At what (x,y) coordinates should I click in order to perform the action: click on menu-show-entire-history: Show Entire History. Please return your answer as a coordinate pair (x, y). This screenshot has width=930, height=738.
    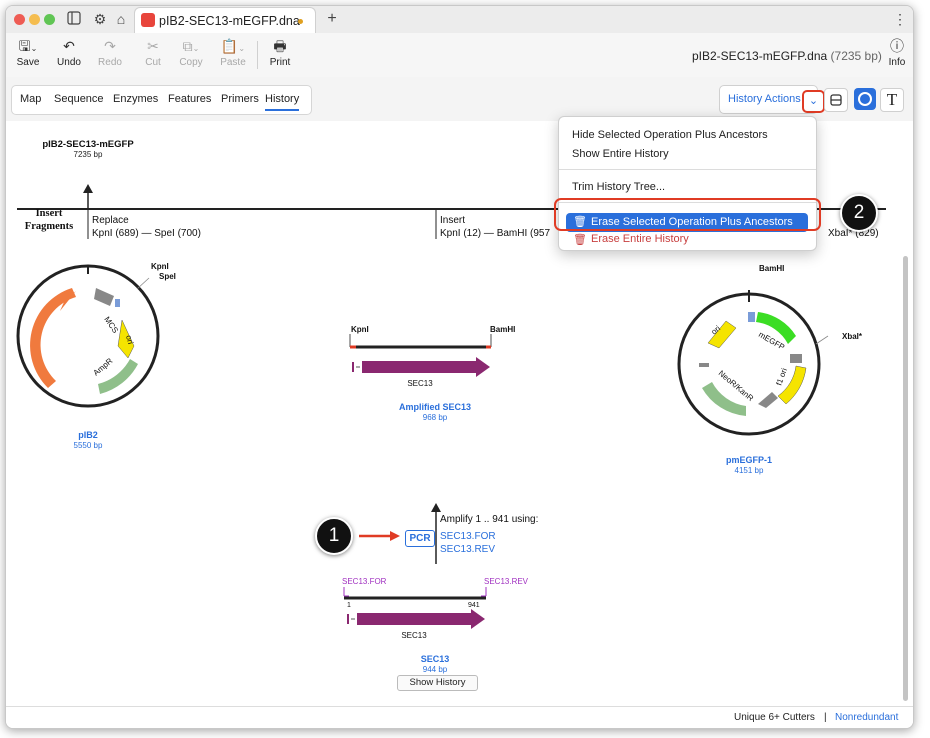
    Looking at the image, I should click on (620, 154).